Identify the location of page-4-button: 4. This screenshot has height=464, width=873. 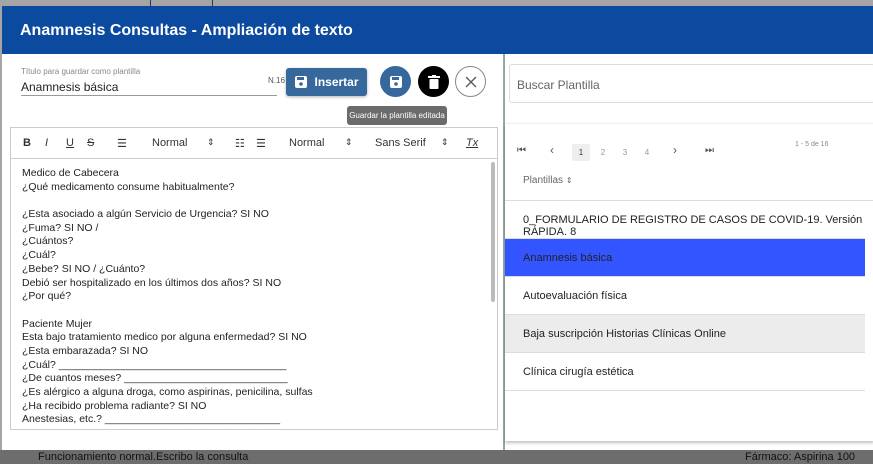
(647, 152).